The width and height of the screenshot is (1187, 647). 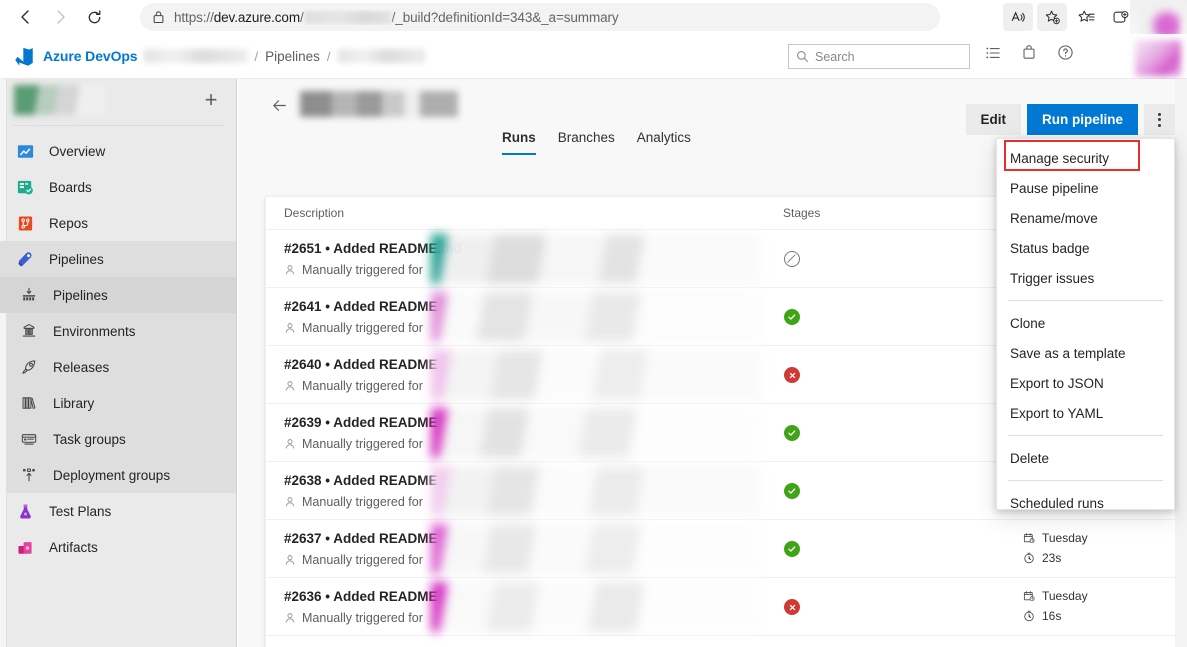 What do you see at coordinates (1085, 458) in the screenshot?
I see `menu-item-delete: Delete` at bounding box center [1085, 458].